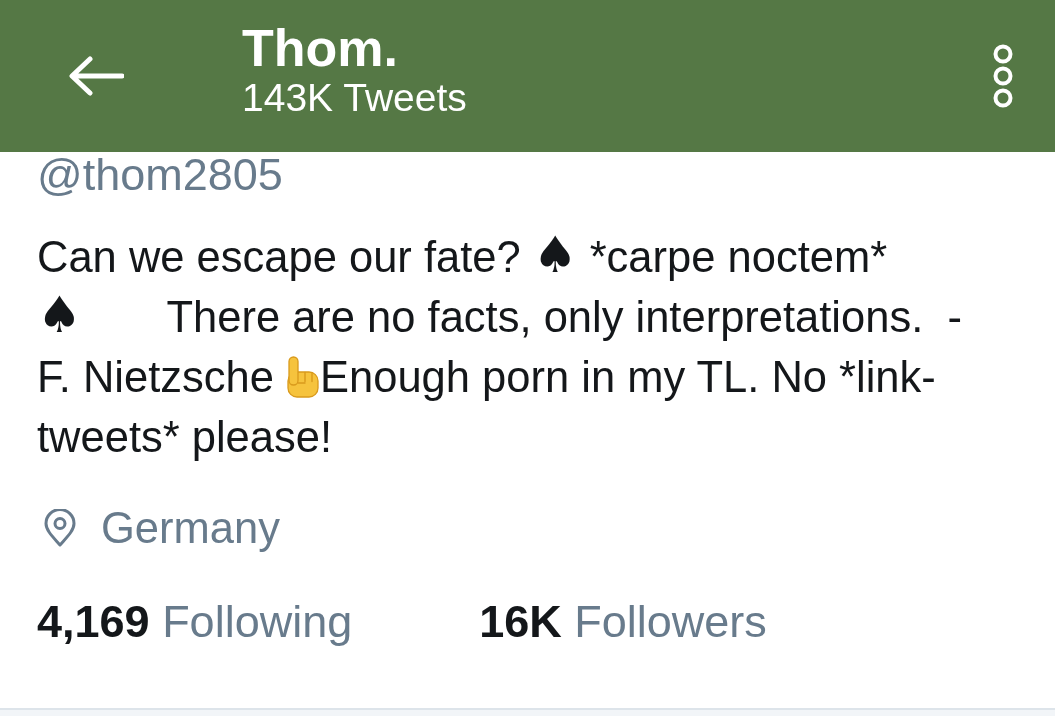  Describe the element at coordinates (190, 528) in the screenshot. I see `location-text: Germany` at that location.